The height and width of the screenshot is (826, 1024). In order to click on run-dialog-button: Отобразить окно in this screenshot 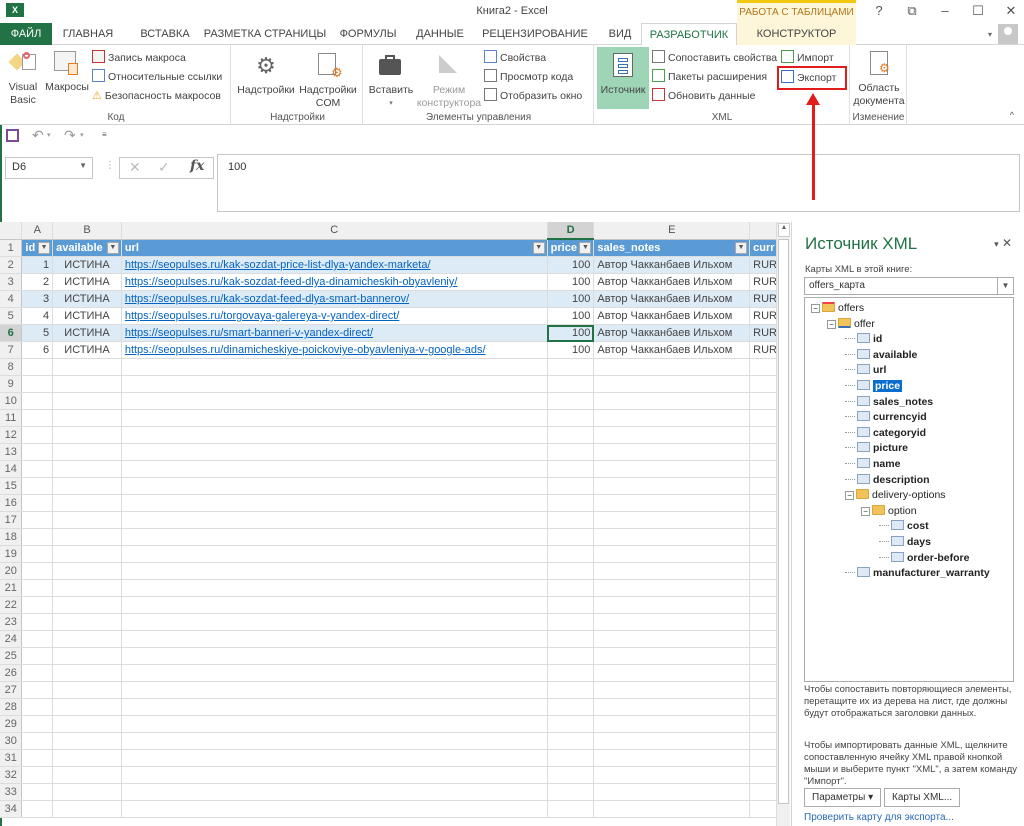, I will do `click(533, 96)`.